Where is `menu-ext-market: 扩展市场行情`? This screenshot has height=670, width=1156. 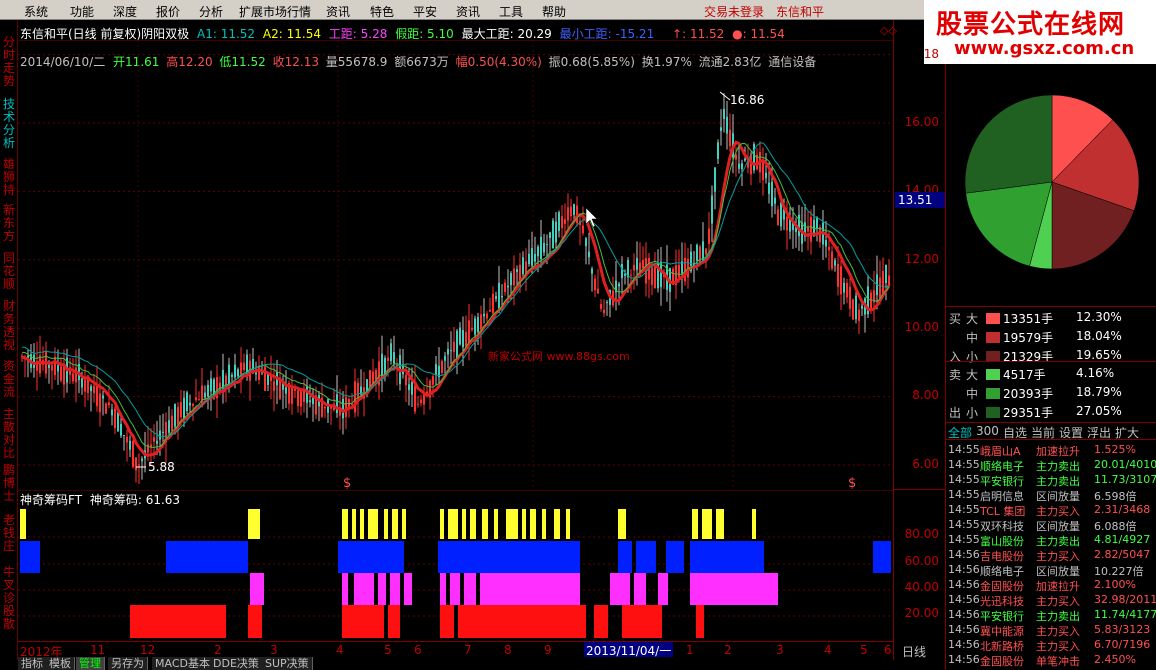
menu-ext-market: 扩展市场行情 is located at coordinates (275, 11).